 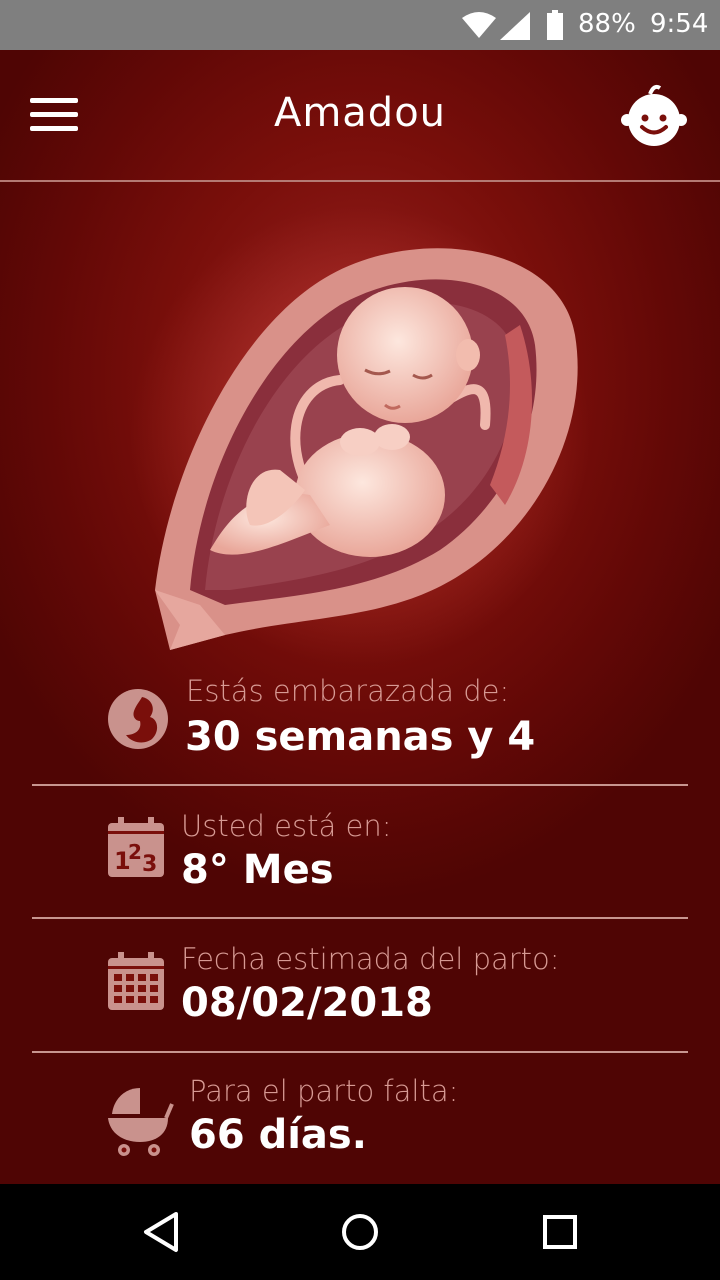 I want to click on battery-icon, so click(x=555, y=25).